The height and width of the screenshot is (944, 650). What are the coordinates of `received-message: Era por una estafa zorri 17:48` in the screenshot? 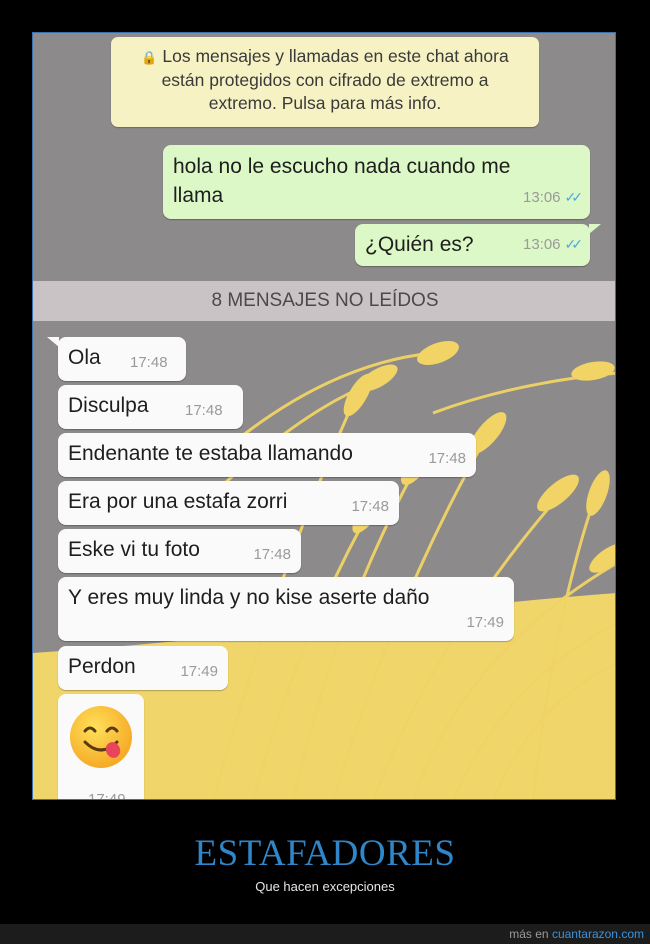 It's located at (228, 503).